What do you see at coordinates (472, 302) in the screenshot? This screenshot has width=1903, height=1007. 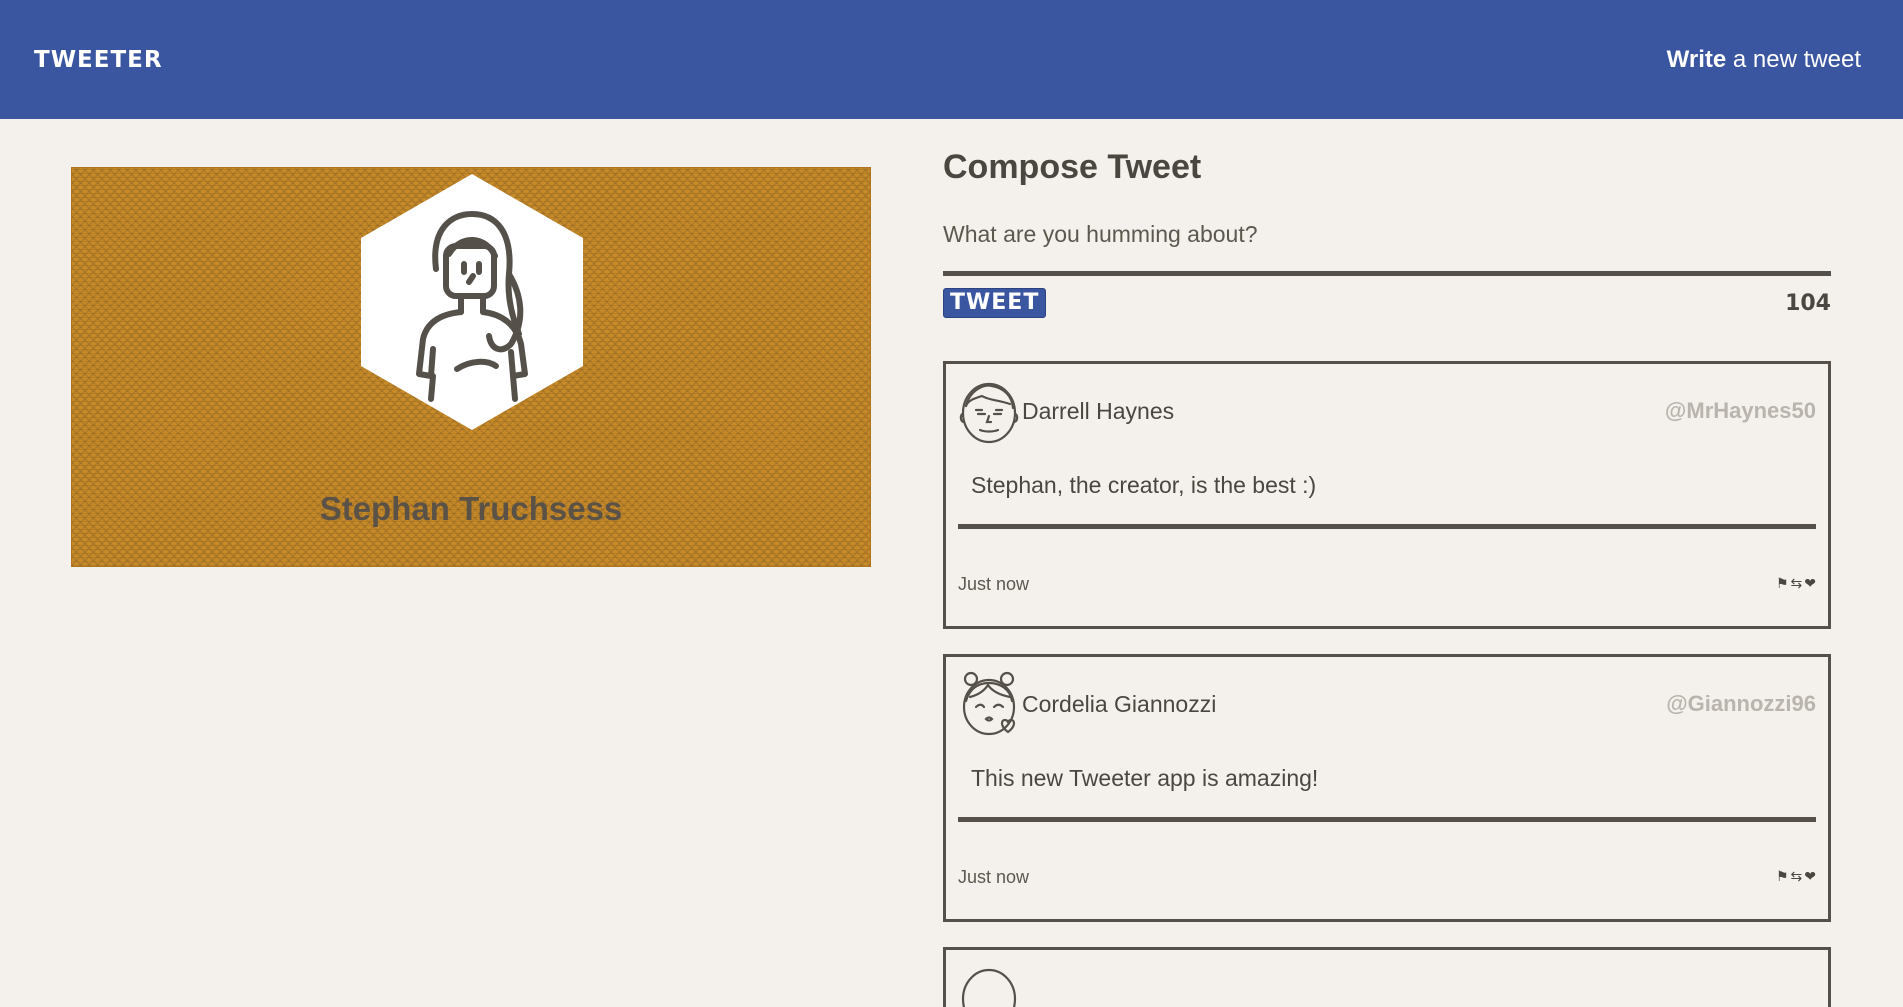 I see `woman-avatar-icon` at bounding box center [472, 302].